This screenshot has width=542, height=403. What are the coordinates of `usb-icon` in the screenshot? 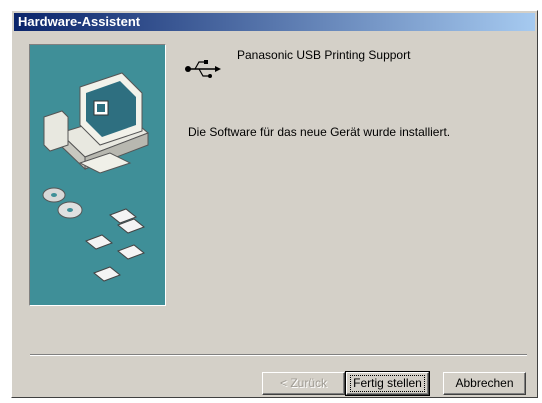 It's located at (203, 69).